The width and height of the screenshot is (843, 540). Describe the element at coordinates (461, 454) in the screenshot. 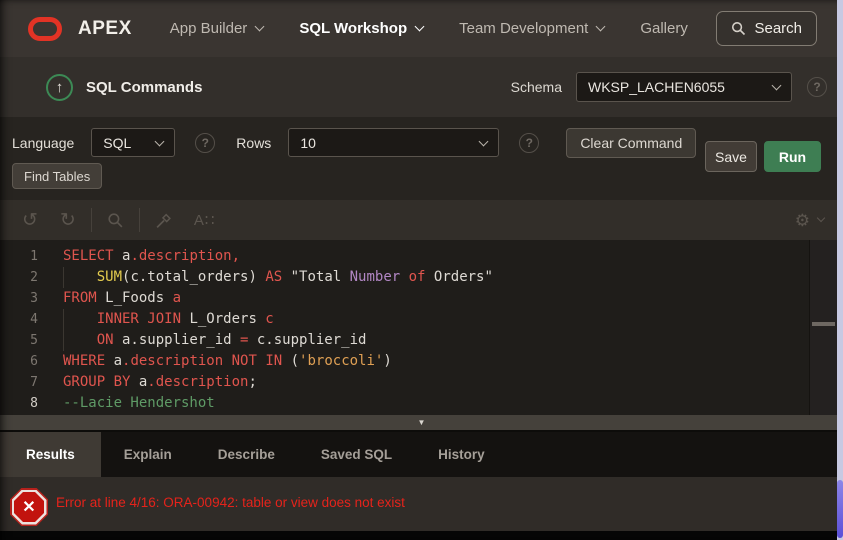

I see `tab-history: History` at that location.